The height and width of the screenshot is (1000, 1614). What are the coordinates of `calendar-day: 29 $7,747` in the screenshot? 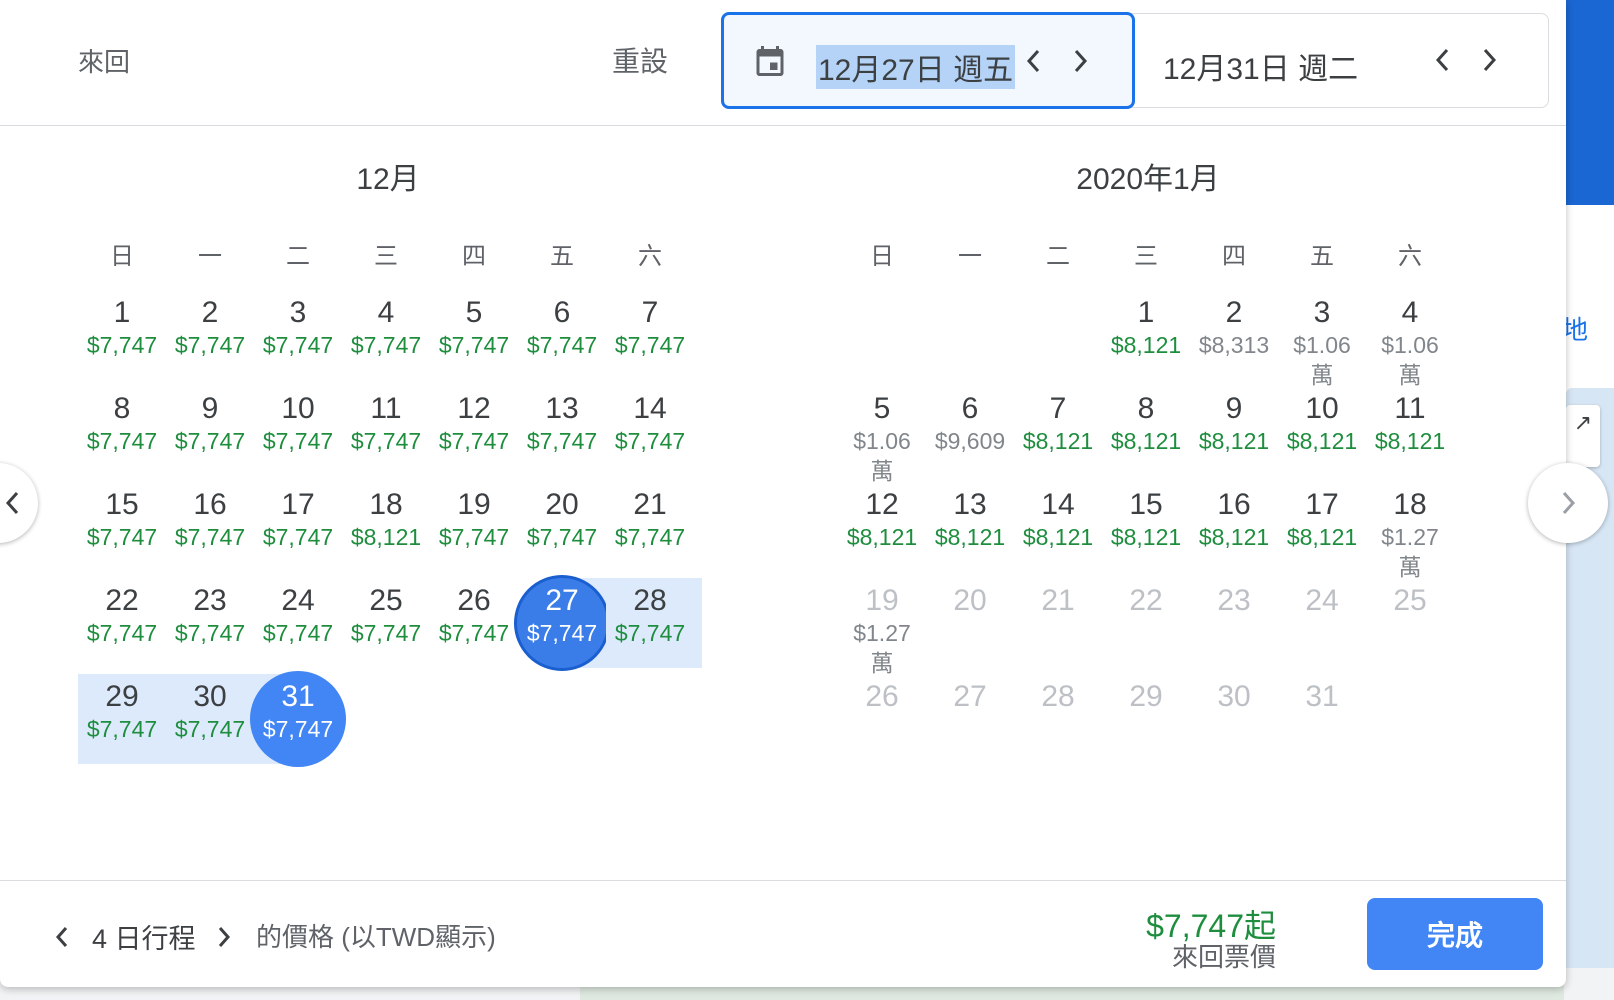 It's located at (122, 722).